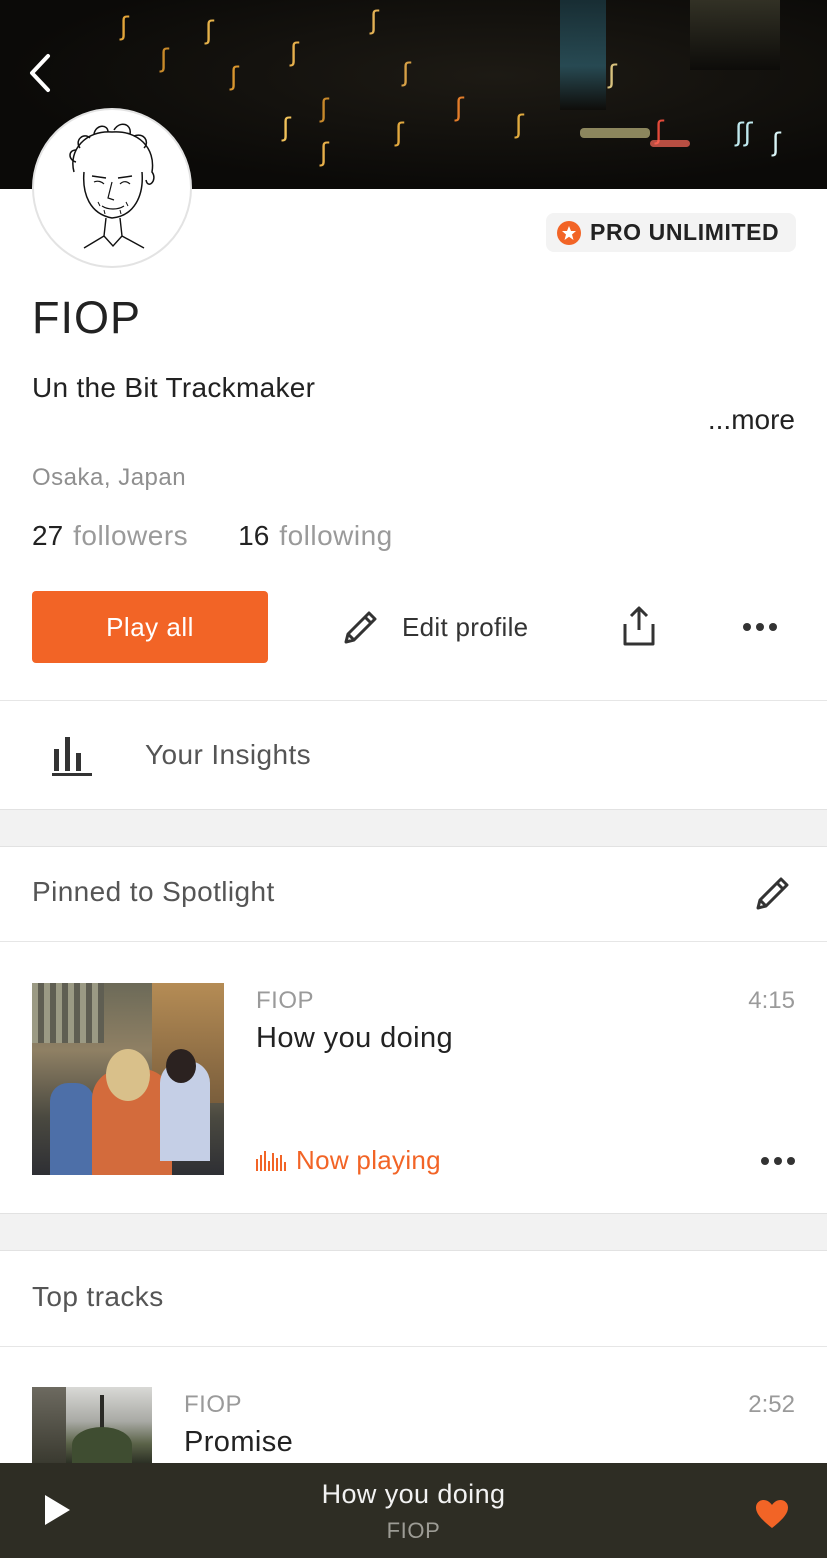 This screenshot has height=1558, width=827. Describe the element at coordinates (569, 232) in the screenshot. I see `star-icon` at that location.